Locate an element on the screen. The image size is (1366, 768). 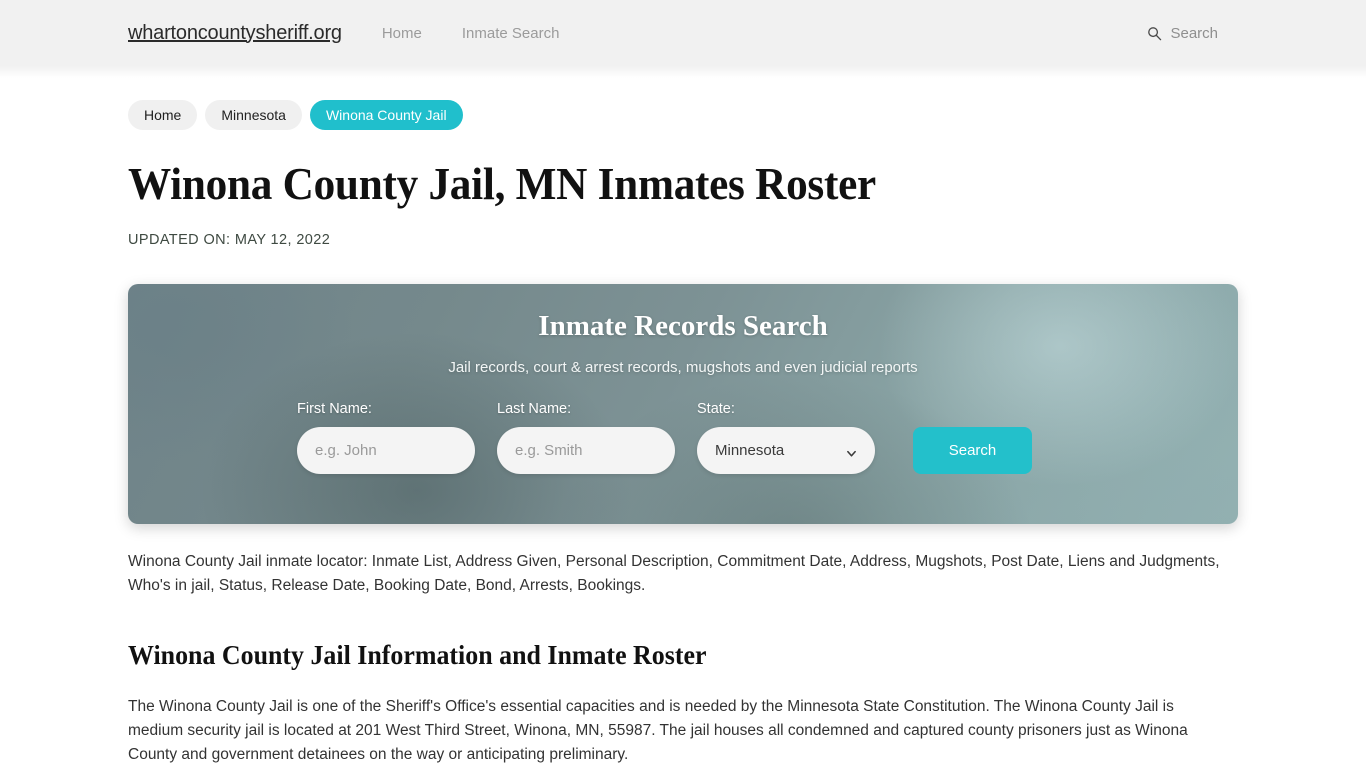
nav-item-inmate-search: Inmate Search is located at coordinates (511, 33).